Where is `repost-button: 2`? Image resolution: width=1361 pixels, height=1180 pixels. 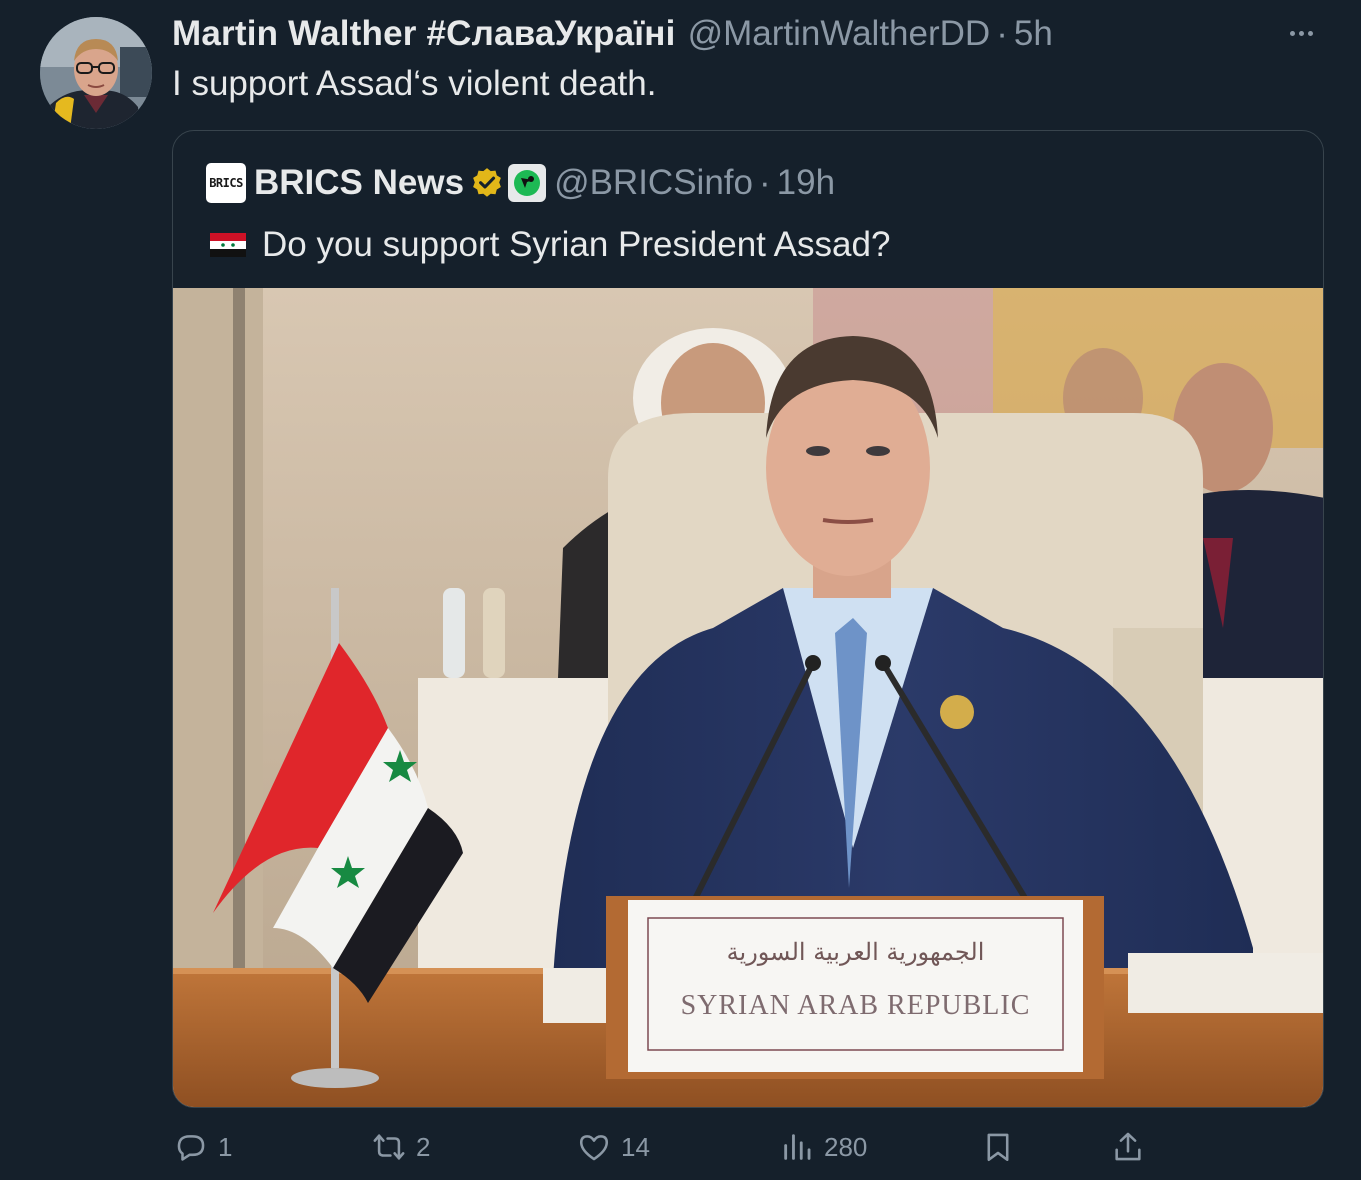
repost-button: 2 is located at coordinates (401, 1147).